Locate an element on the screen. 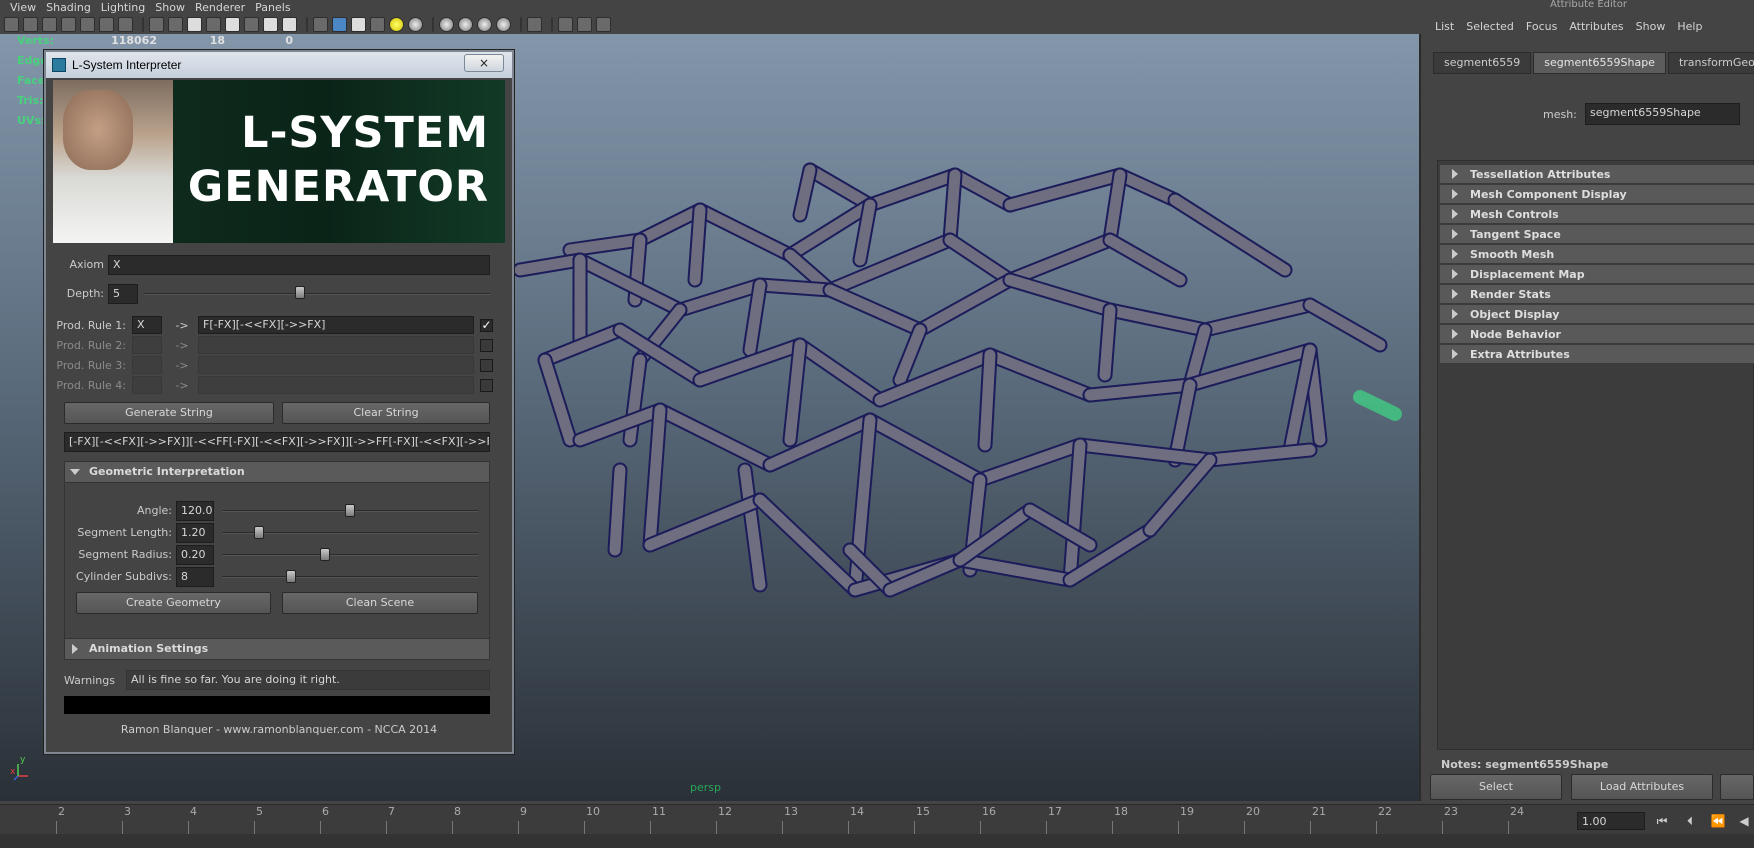  film-gate-icon is located at coordinates (106, 24).